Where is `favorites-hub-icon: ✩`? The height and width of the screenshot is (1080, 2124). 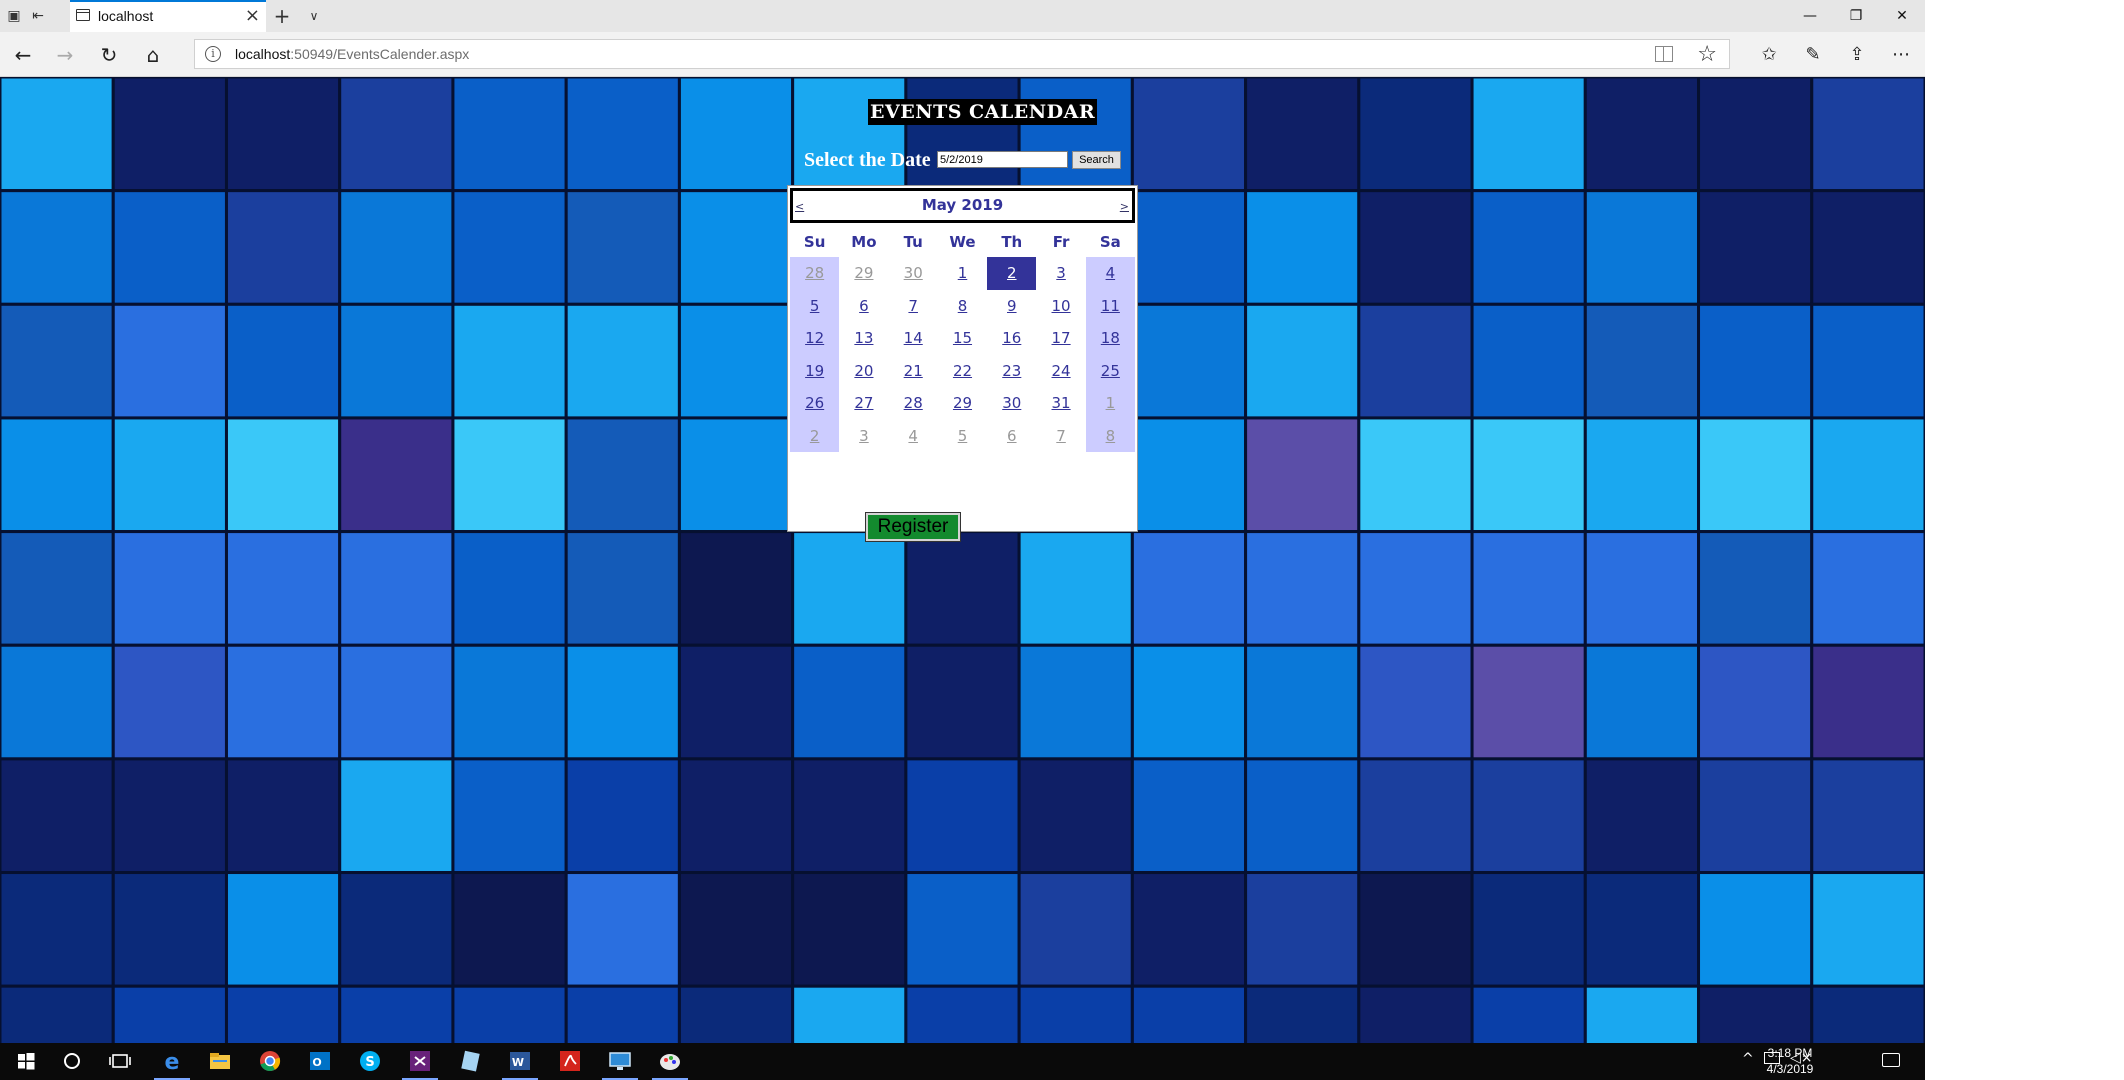
favorites-hub-icon: ✩ is located at coordinates (1769, 55).